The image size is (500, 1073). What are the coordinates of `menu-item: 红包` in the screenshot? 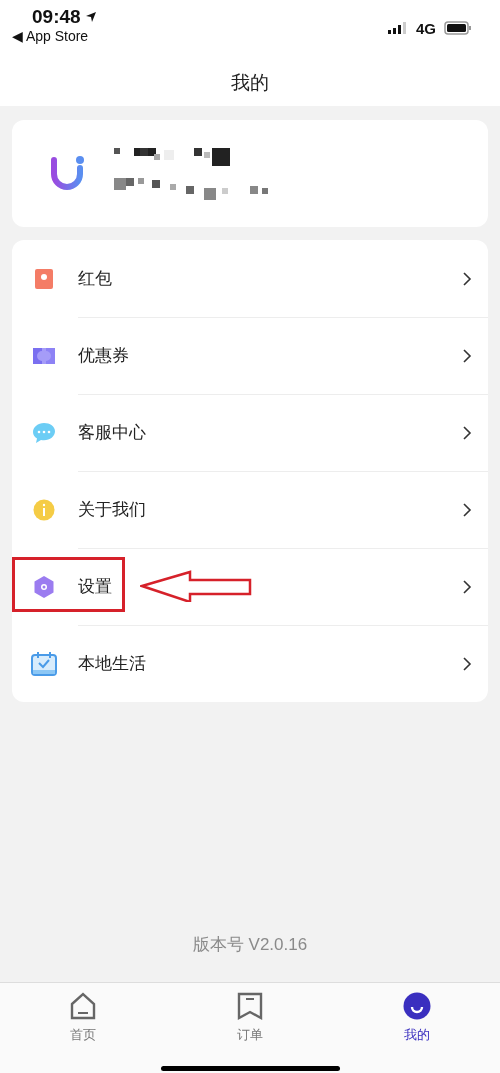 It's located at (250, 278).